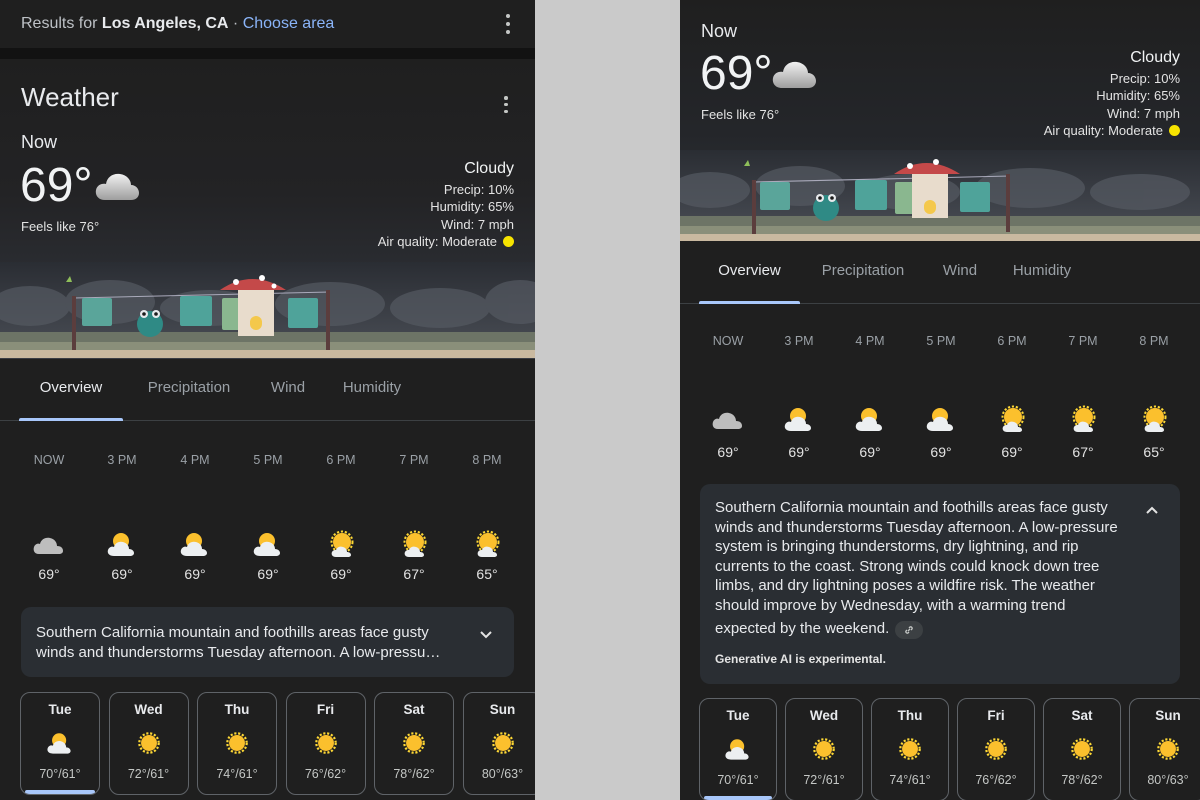  I want to click on chevron-up-icon, so click(1152, 510).